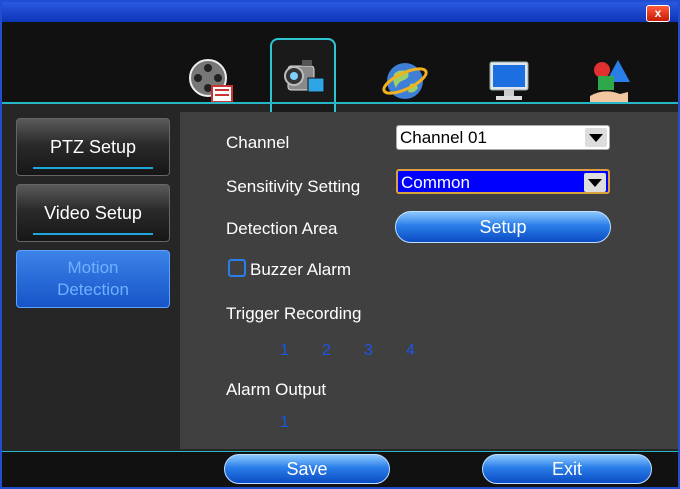  Describe the element at coordinates (405, 81) in the screenshot. I see `globe-icon` at that location.